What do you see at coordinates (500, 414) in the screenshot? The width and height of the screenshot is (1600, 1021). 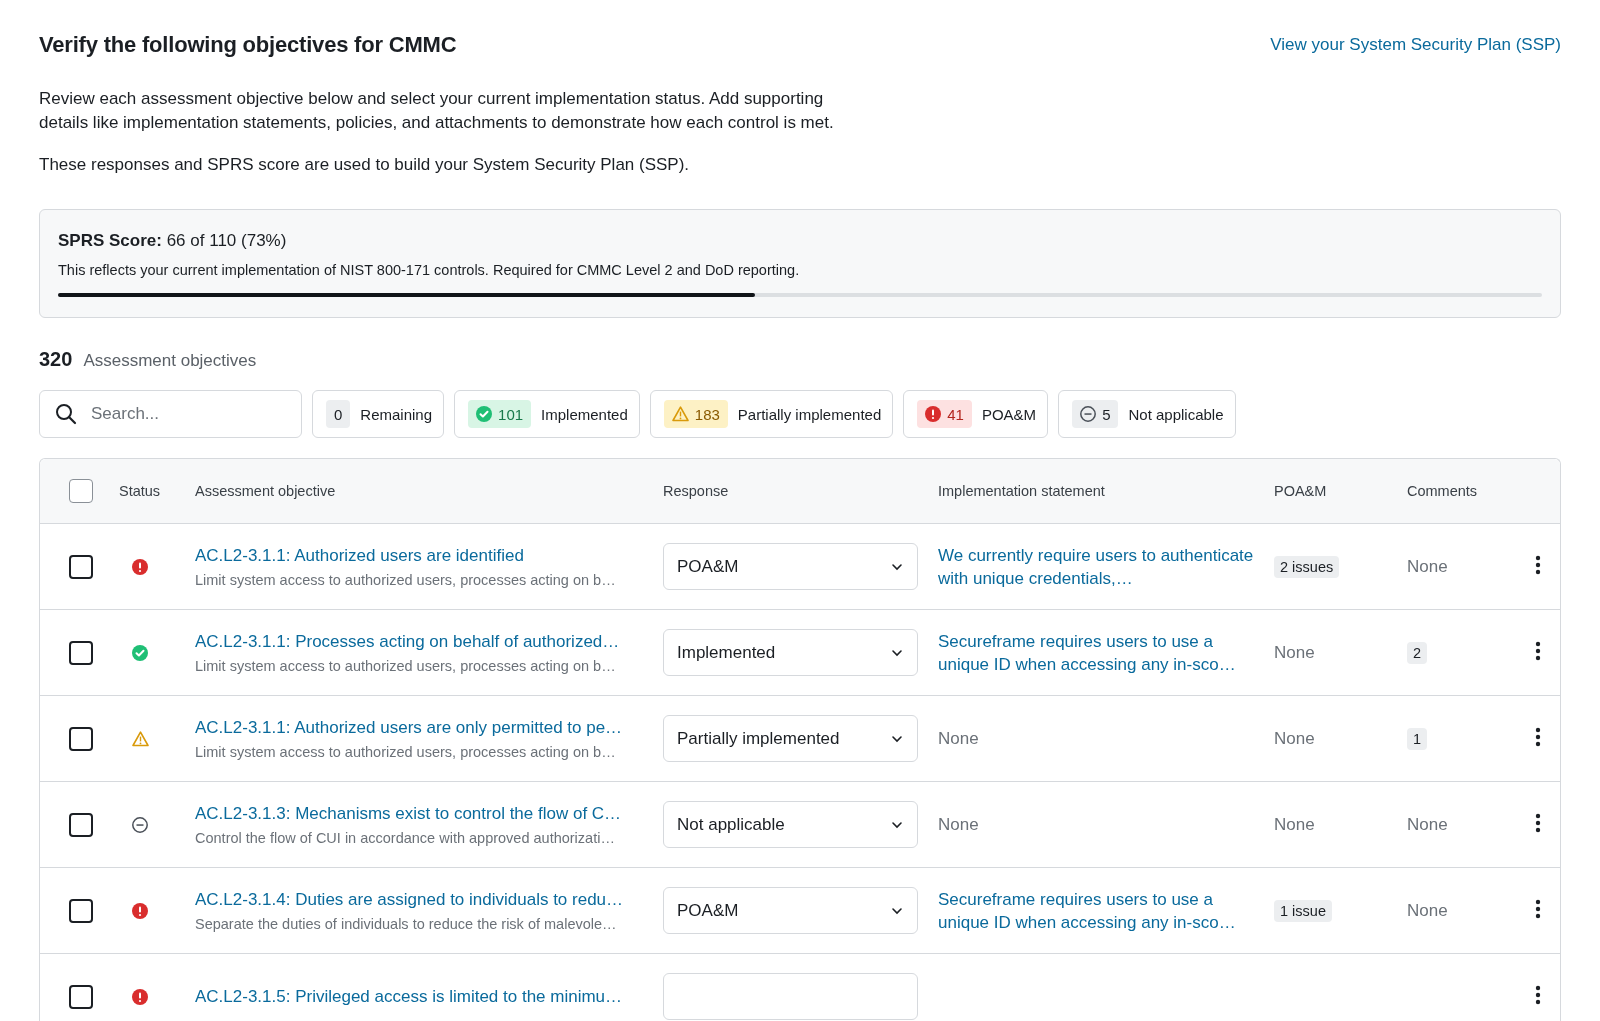 I see `filter-count: 101` at bounding box center [500, 414].